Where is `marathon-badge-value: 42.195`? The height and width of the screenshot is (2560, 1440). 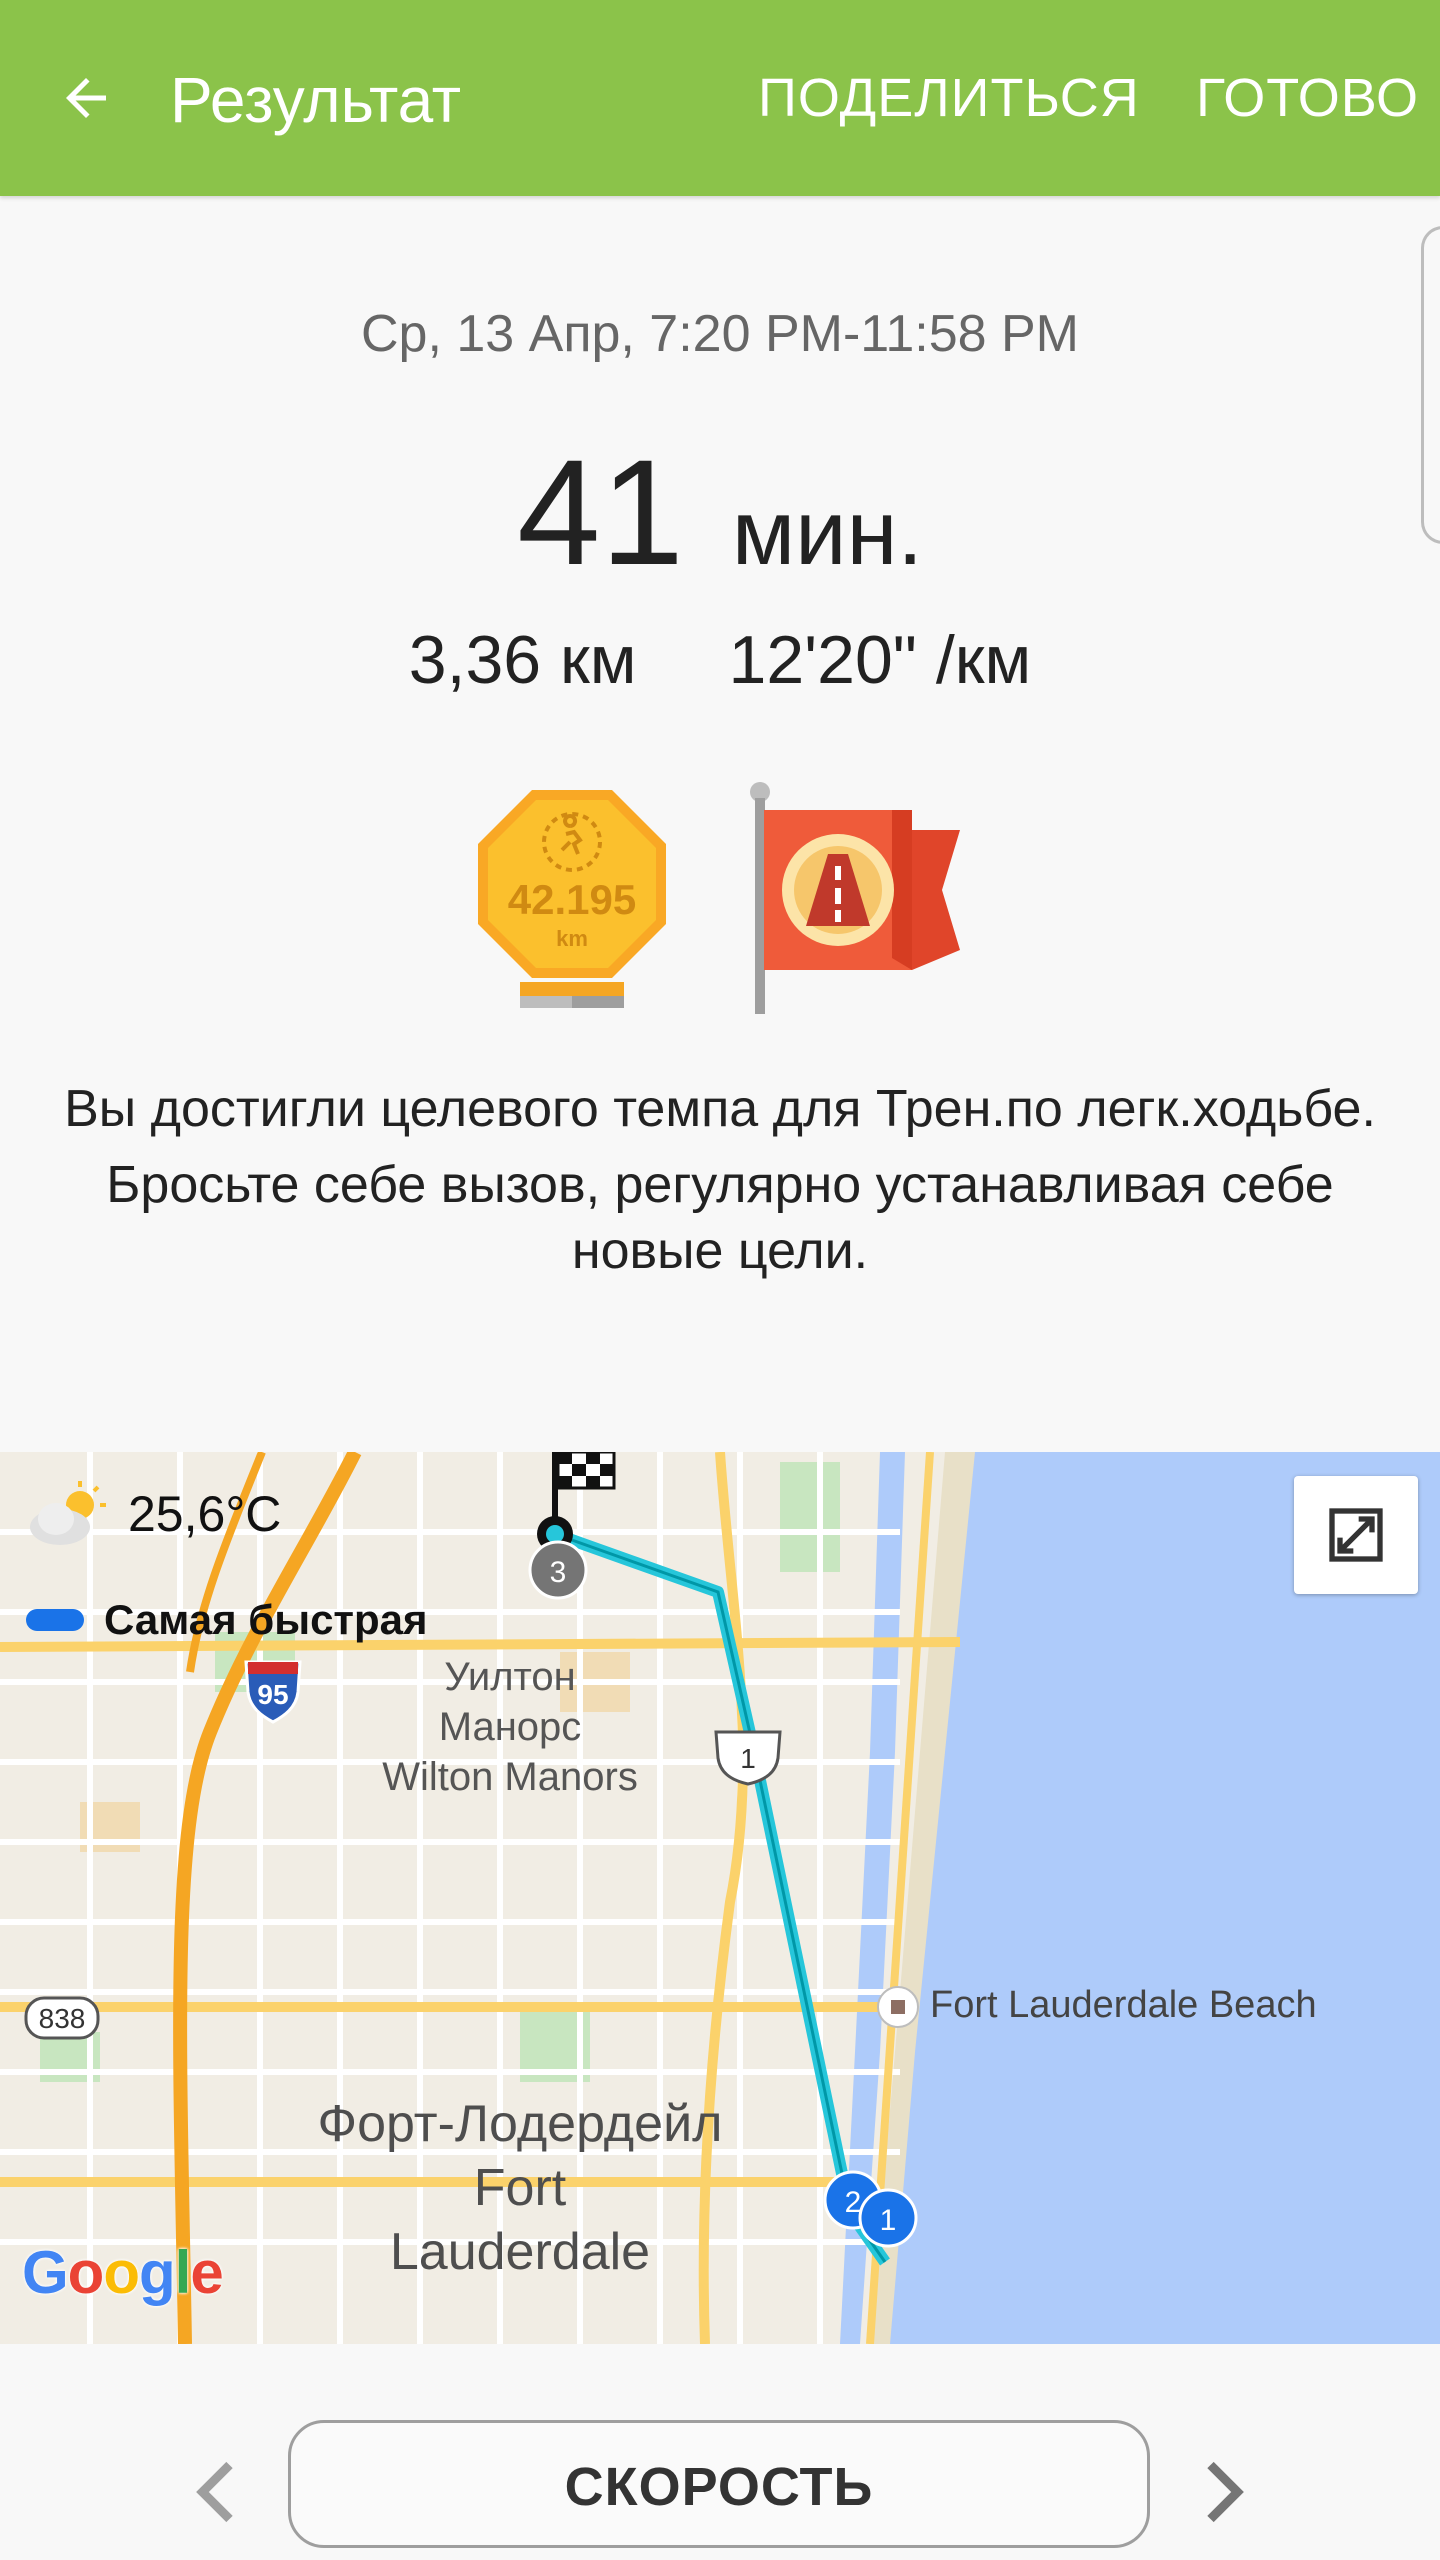
marathon-badge-value: 42.195 is located at coordinates (572, 899).